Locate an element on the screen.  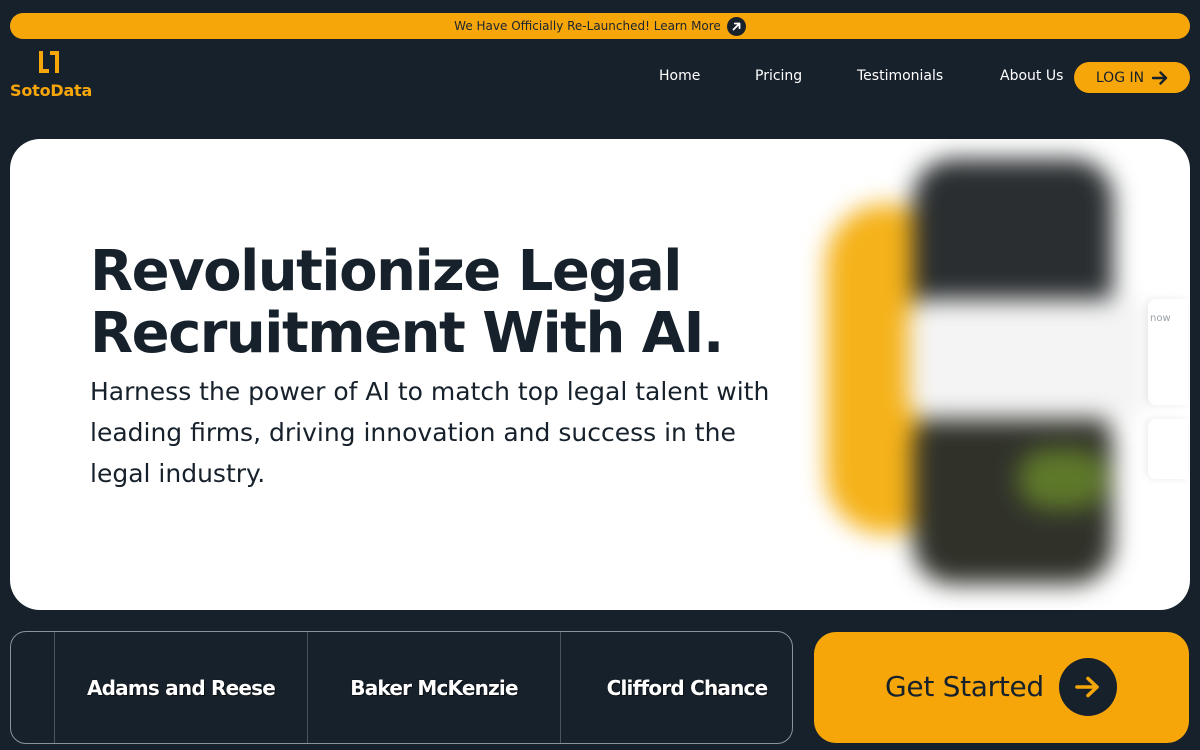
client-logo: Adams and Reese is located at coordinates (180, 687).